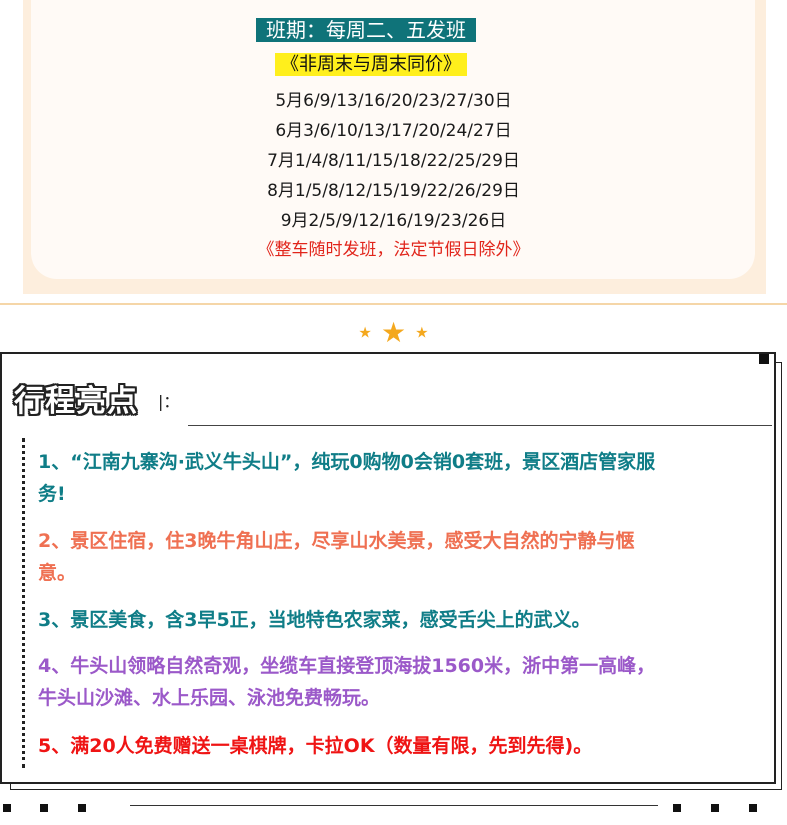 This screenshot has width=787, height=825. I want to click on title-underline, so click(480, 425).